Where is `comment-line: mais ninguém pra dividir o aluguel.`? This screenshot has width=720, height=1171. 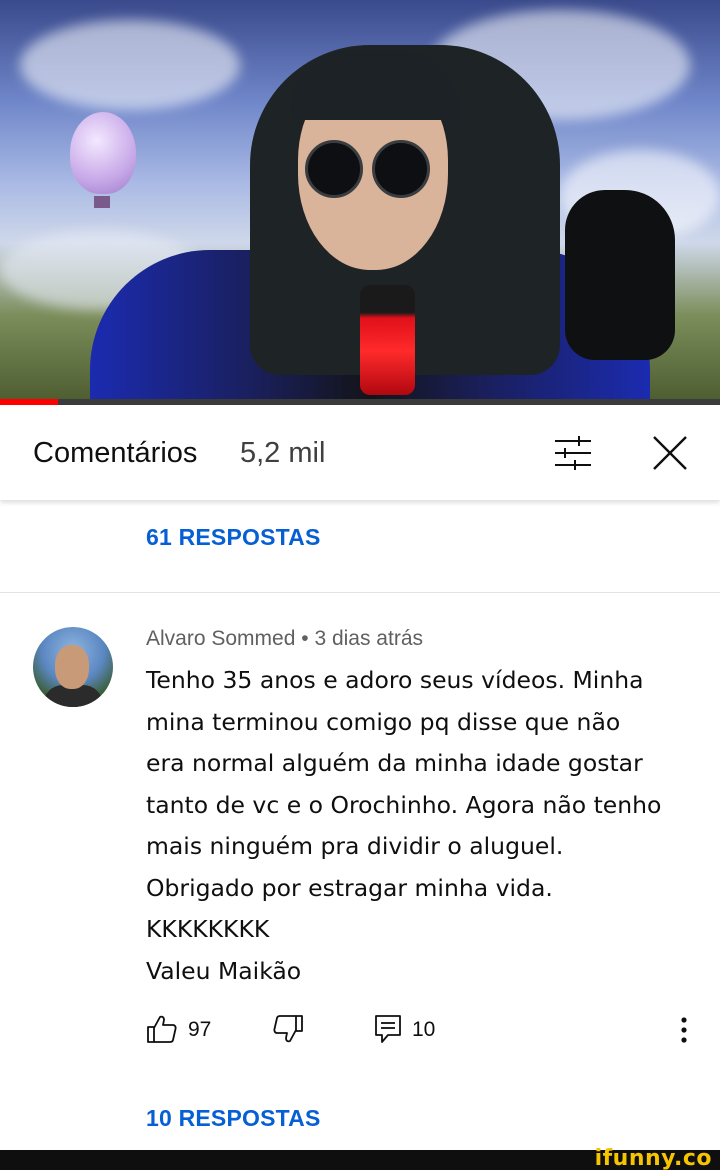 comment-line: mais ninguém pra dividir o aluguel. is located at coordinates (355, 846).